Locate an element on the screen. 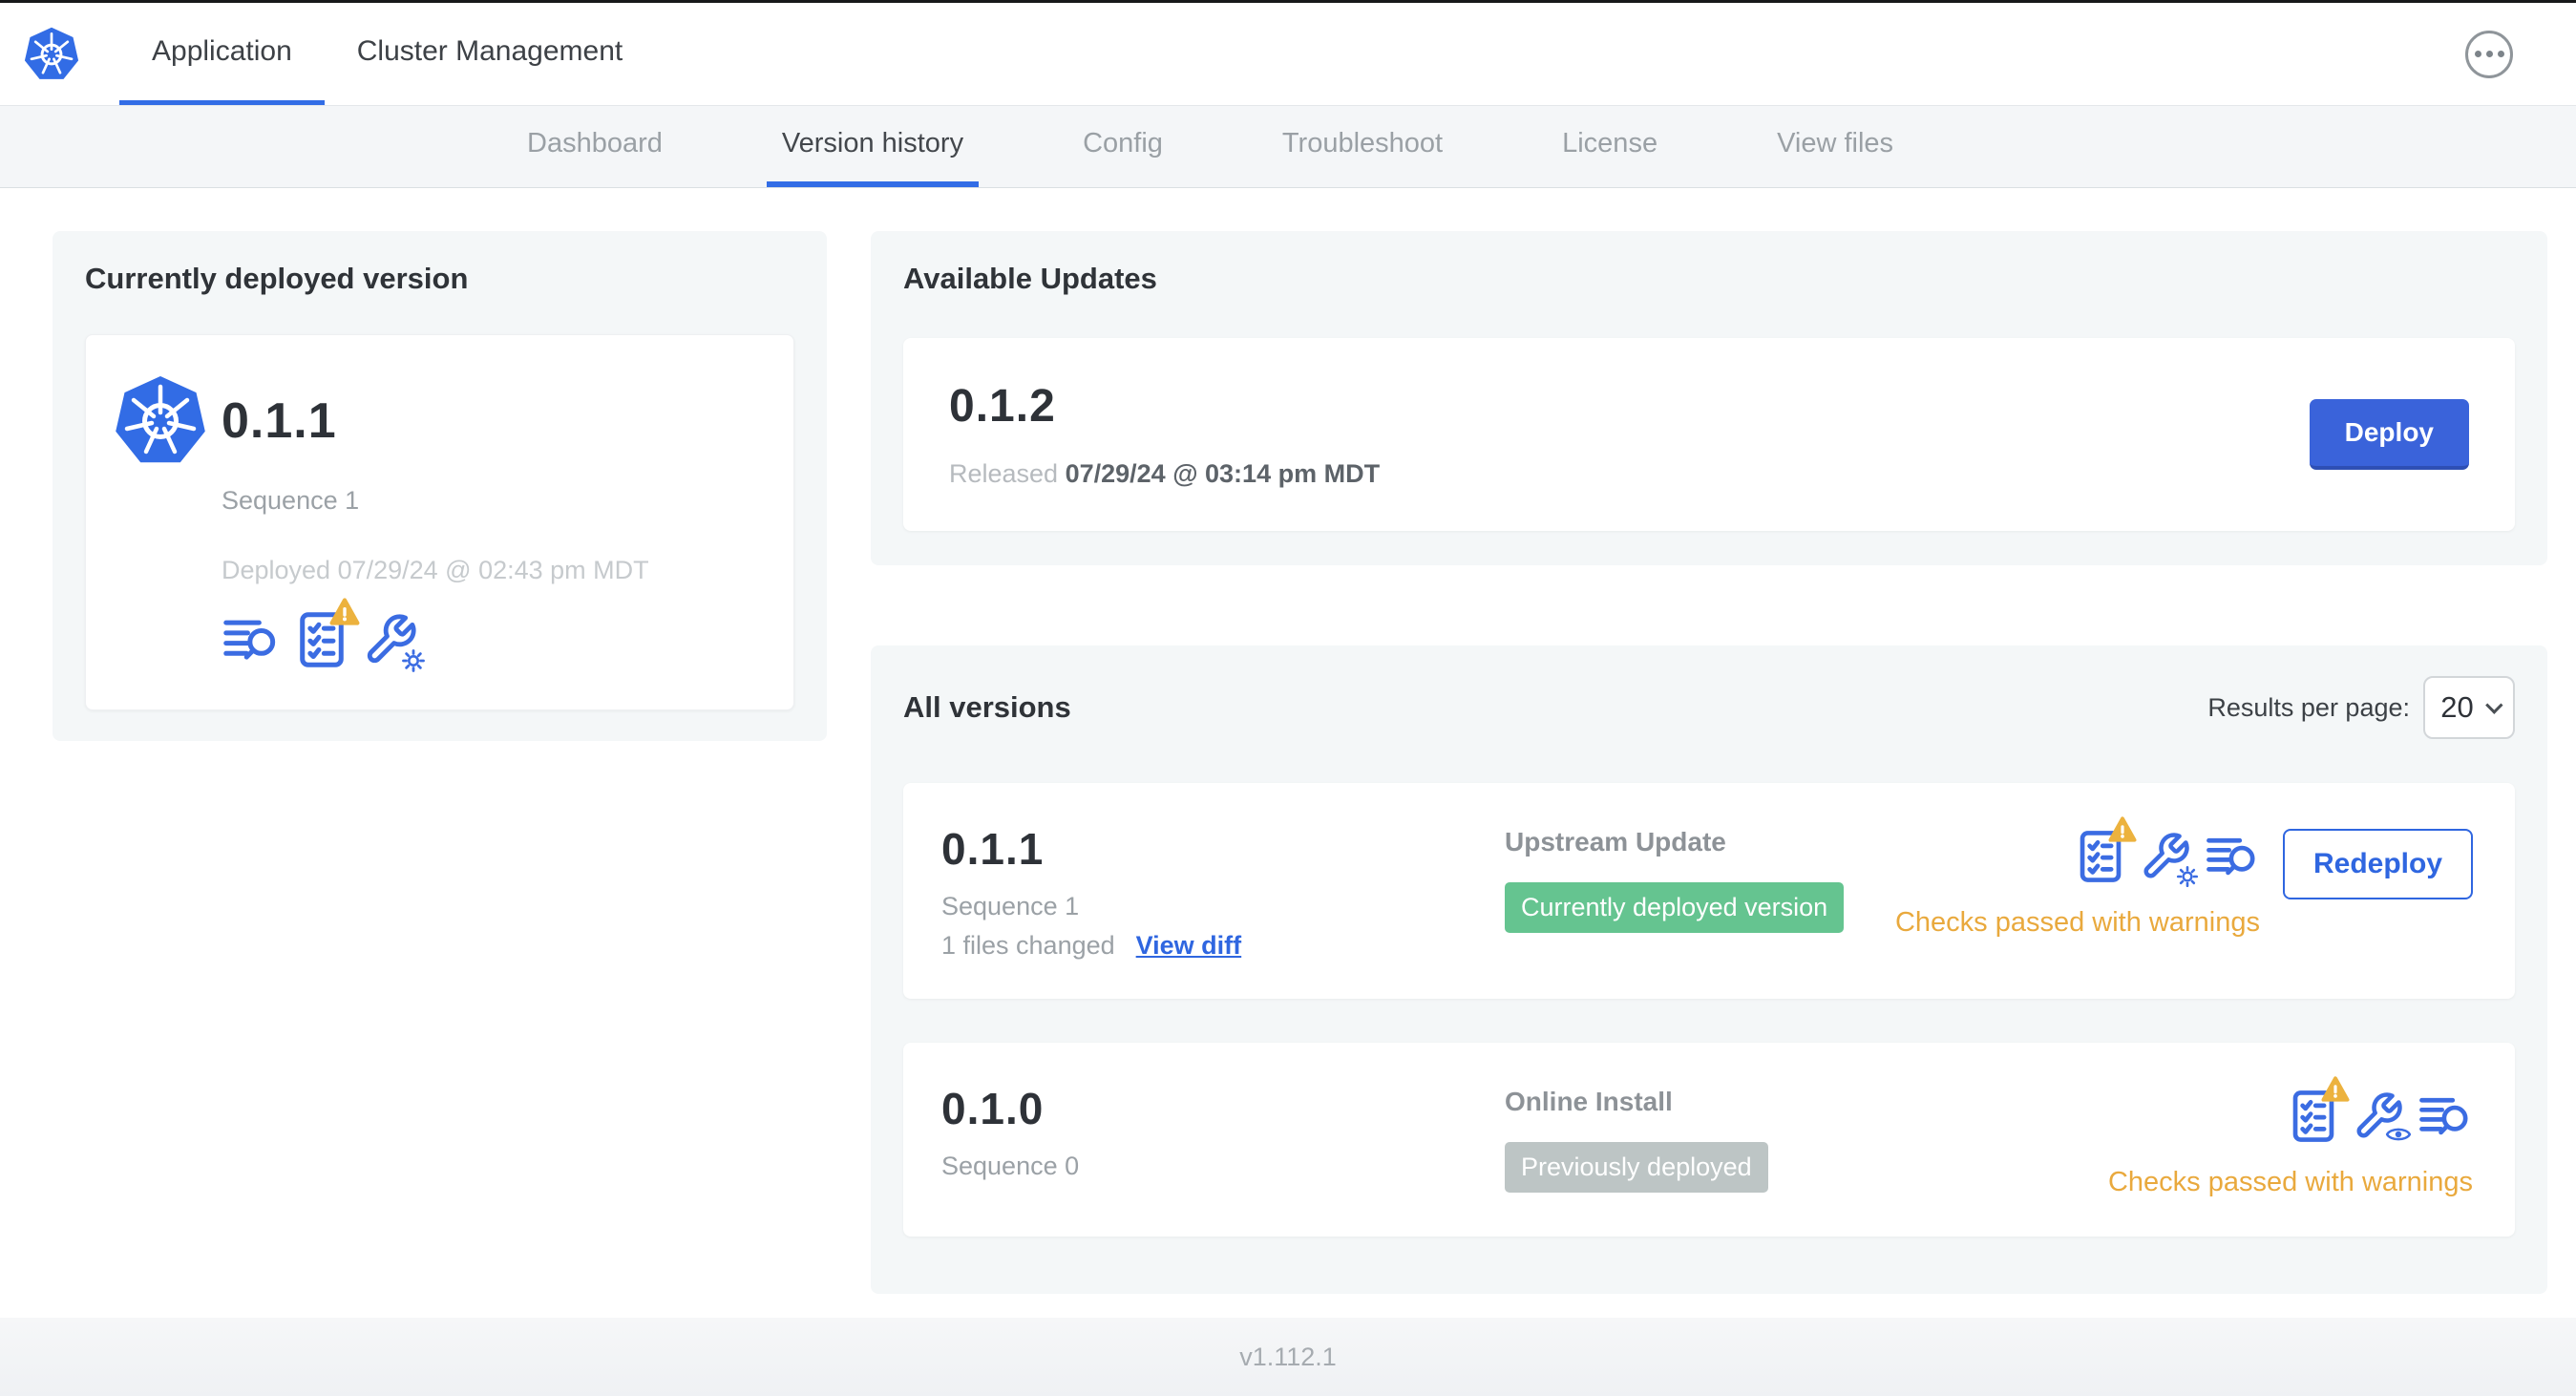  console-version: v1.112.1 is located at coordinates (1288, 1356).